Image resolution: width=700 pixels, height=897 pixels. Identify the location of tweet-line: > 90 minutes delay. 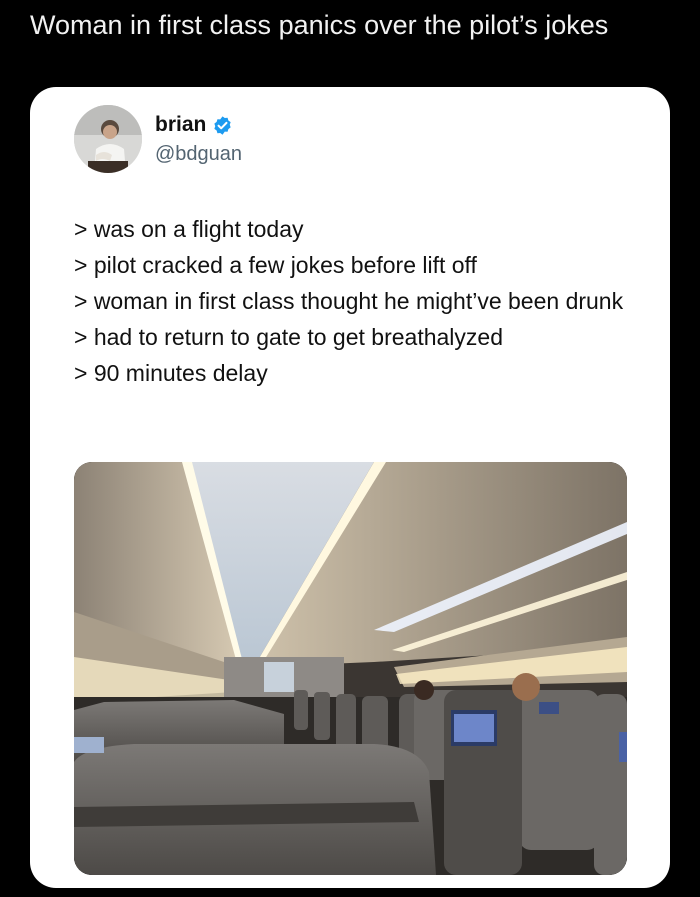
(171, 373).